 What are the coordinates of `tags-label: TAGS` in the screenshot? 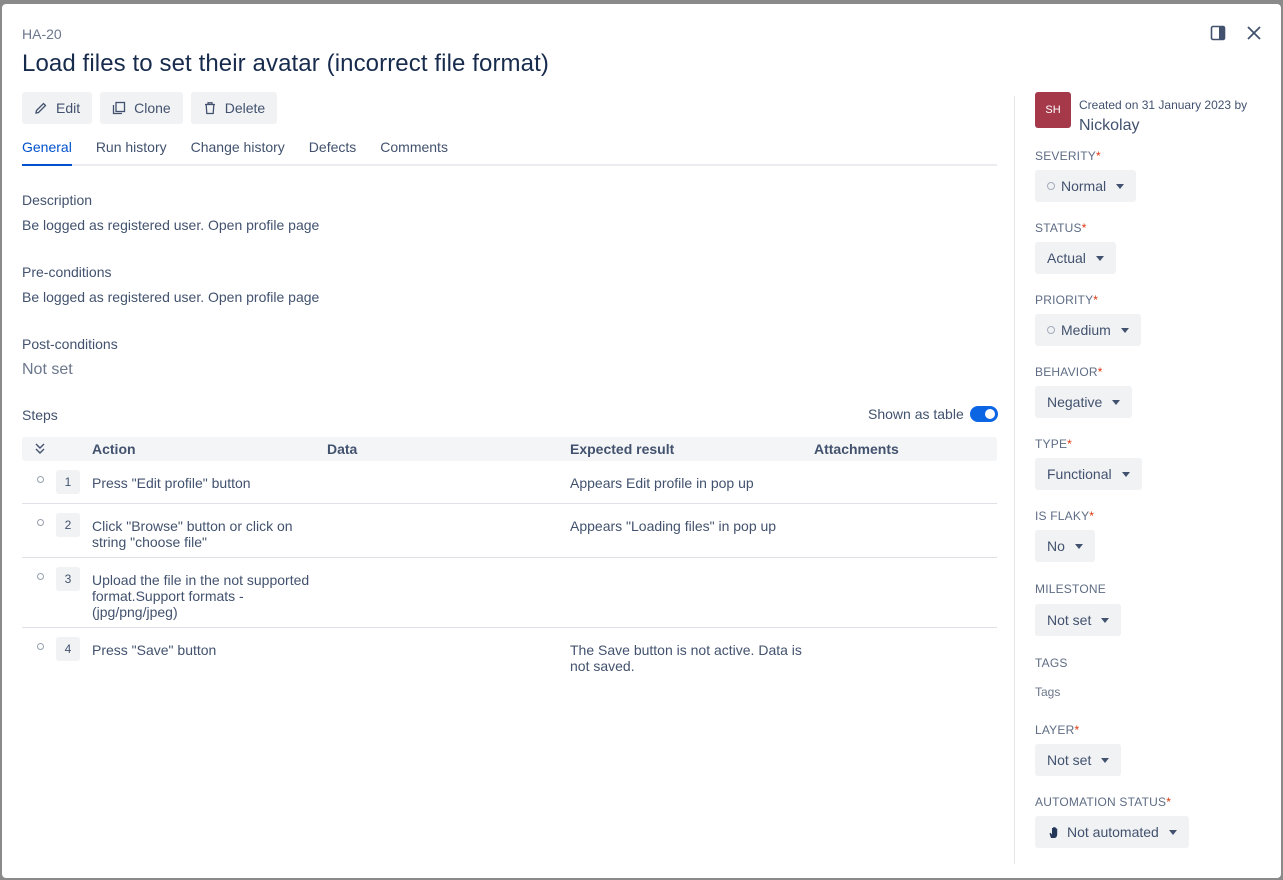 It's located at (1051, 663).